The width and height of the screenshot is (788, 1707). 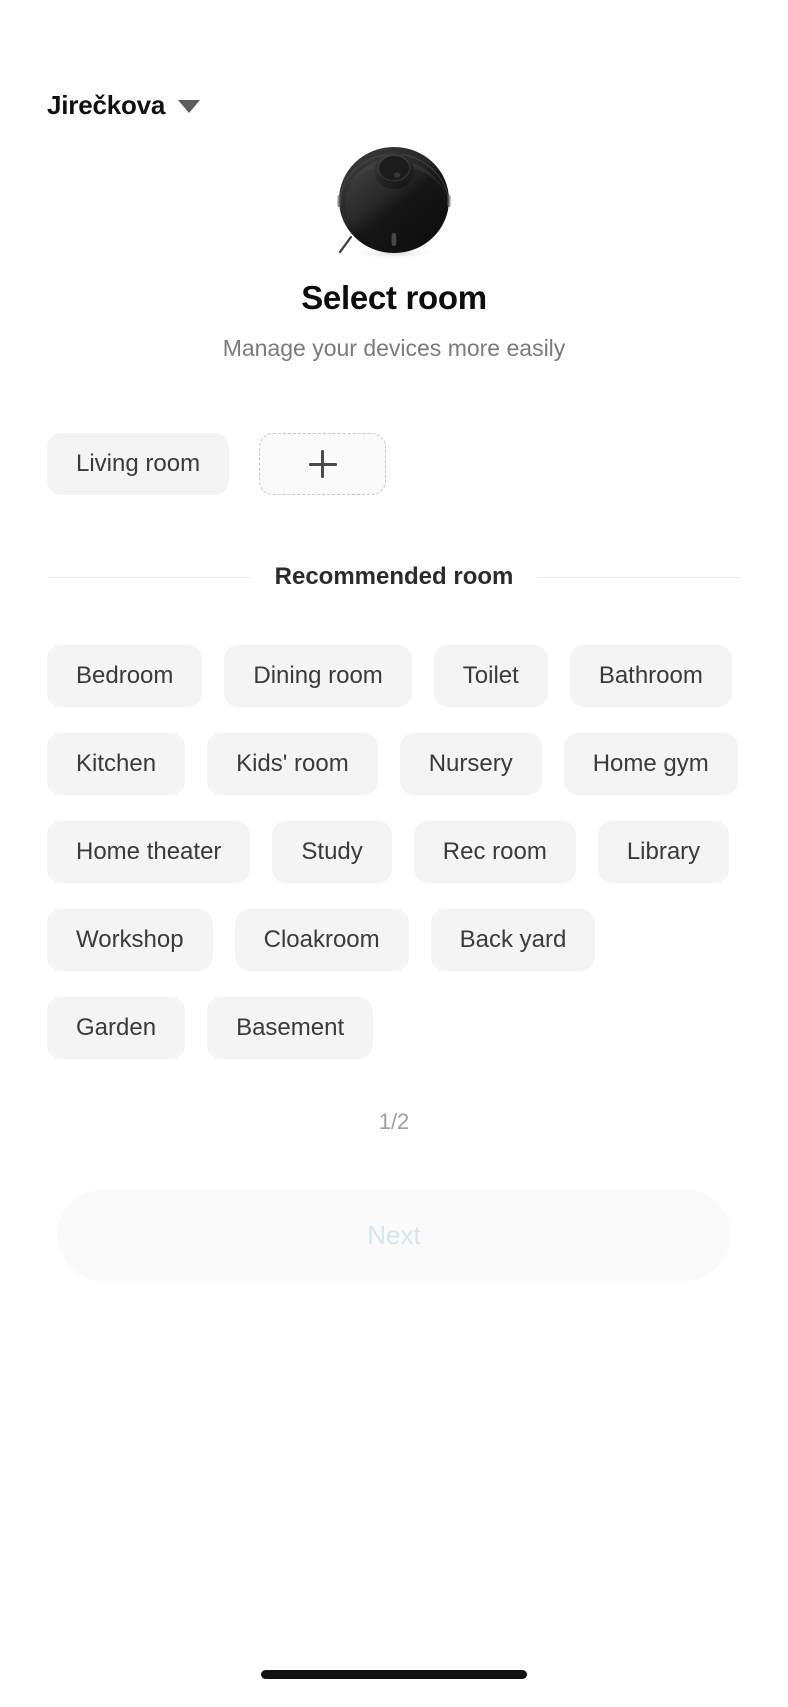 What do you see at coordinates (490, 676) in the screenshot?
I see `recommended-room-chip: Toilet` at bounding box center [490, 676].